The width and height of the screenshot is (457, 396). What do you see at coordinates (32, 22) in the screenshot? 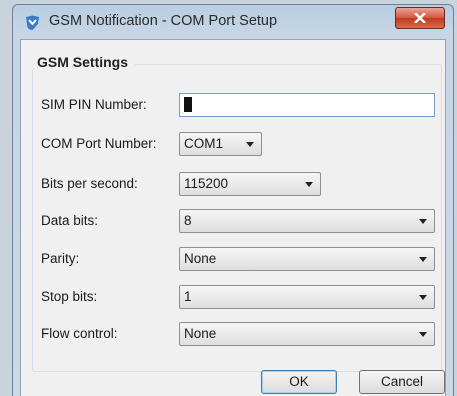
I see `app-shield-icon` at bounding box center [32, 22].